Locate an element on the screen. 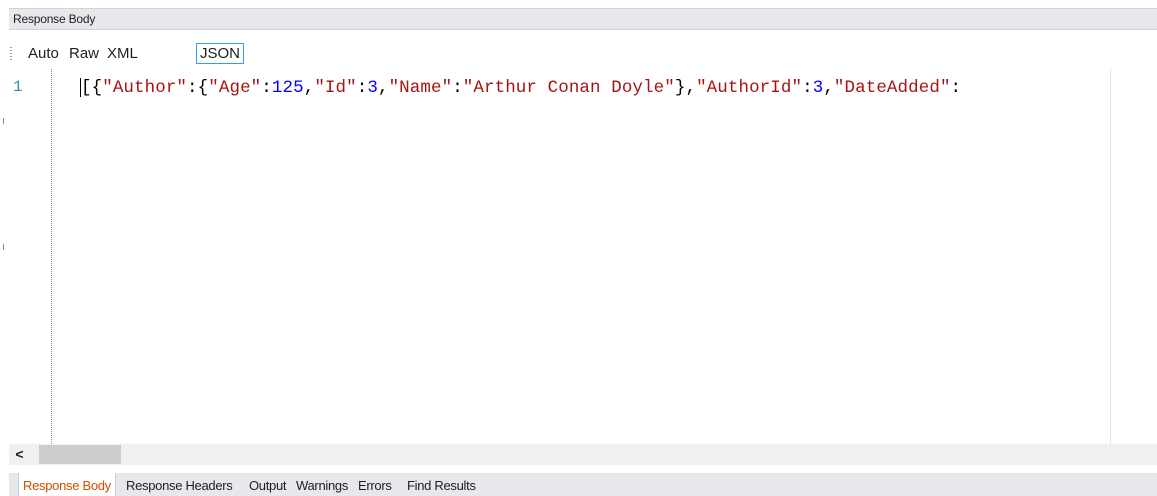  raw-button: Raw is located at coordinates (84, 53).